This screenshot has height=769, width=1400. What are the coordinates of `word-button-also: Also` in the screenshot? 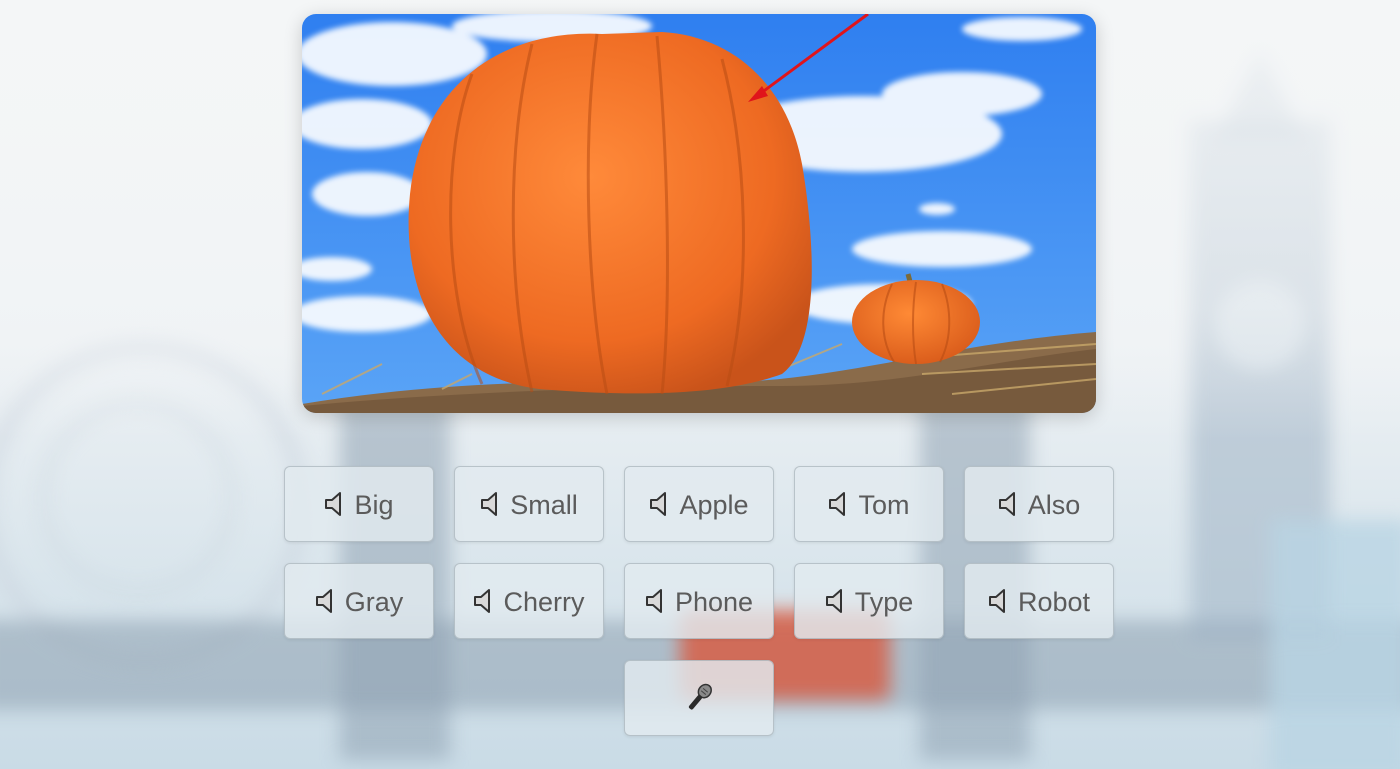 It's located at (1039, 504).